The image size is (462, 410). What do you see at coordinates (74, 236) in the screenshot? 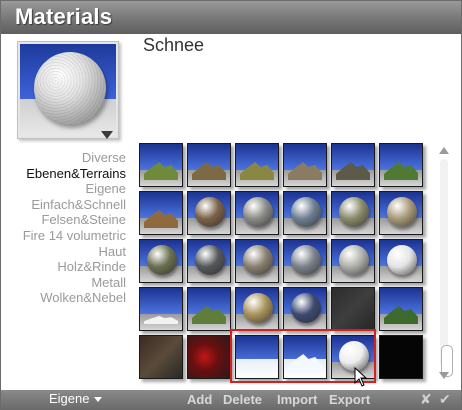
I see `category-item: Fire 14 volumetric` at bounding box center [74, 236].